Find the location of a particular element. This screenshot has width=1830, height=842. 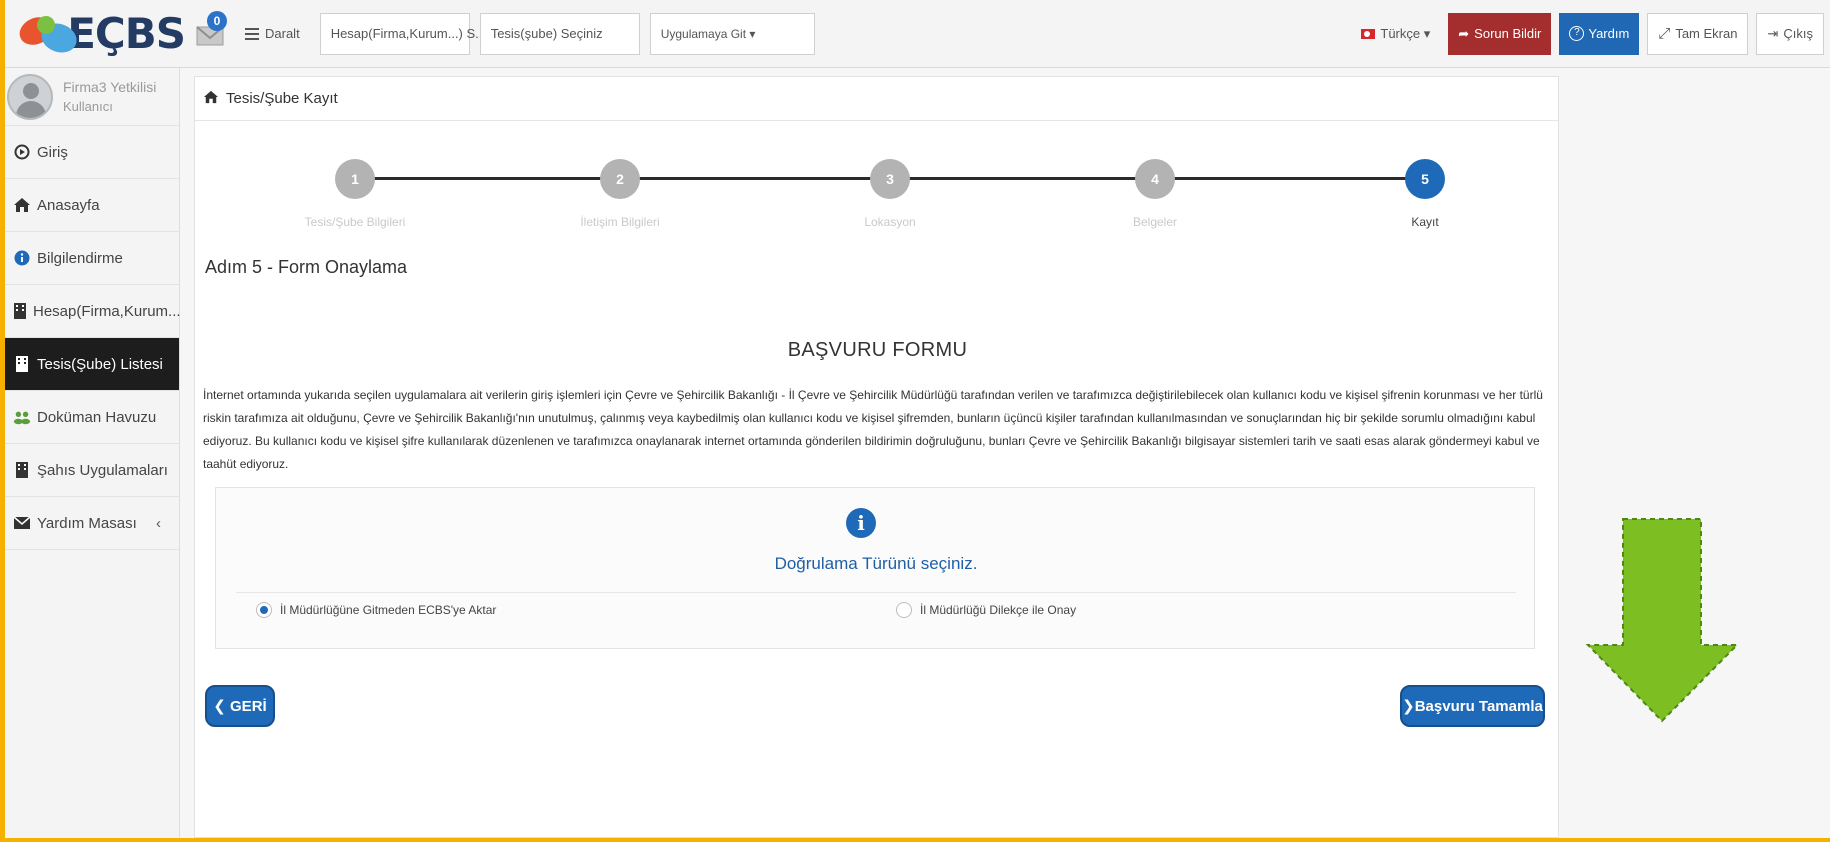

logo-text: EÇBS is located at coordinates (126, 33).